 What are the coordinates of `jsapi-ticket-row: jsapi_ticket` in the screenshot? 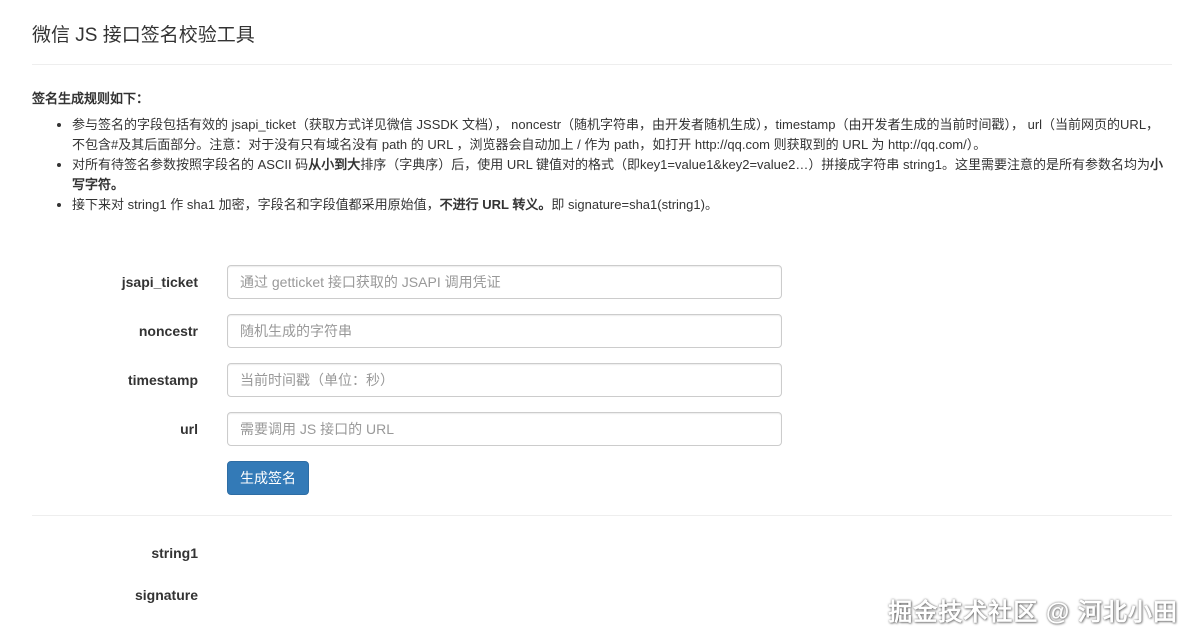 It's located at (412, 282).